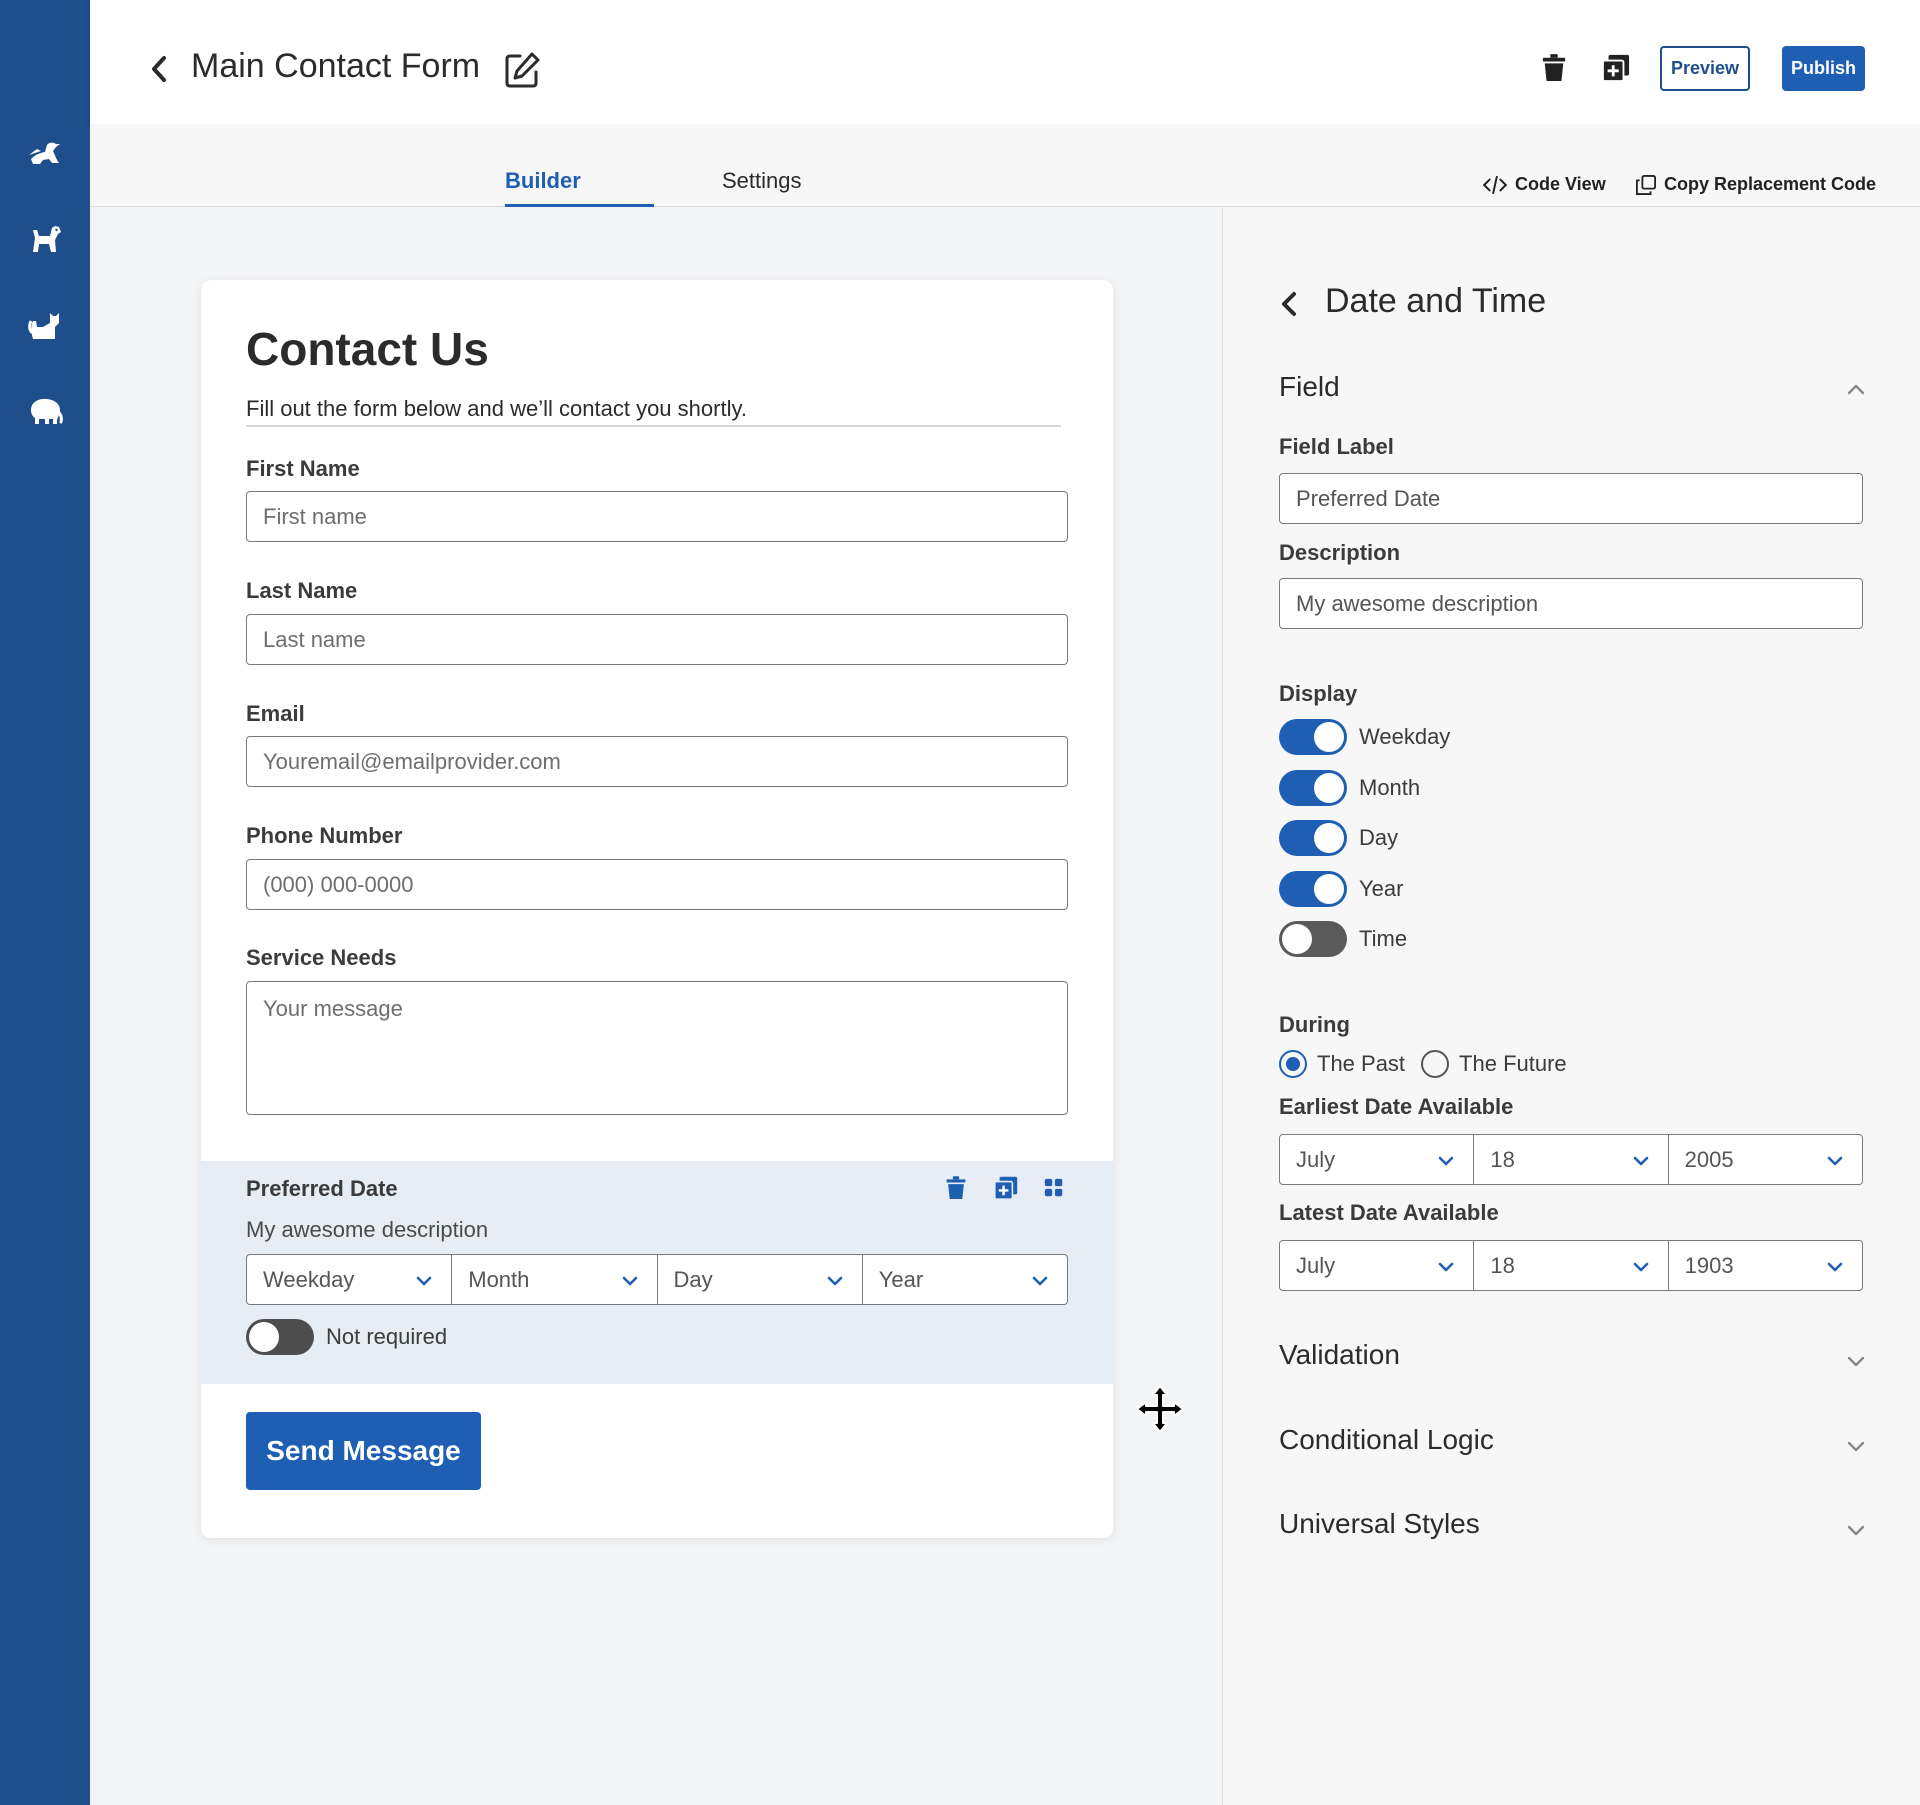  What do you see at coordinates (1389, 1212) in the screenshot?
I see `latest-date-label: Latest Date Available` at bounding box center [1389, 1212].